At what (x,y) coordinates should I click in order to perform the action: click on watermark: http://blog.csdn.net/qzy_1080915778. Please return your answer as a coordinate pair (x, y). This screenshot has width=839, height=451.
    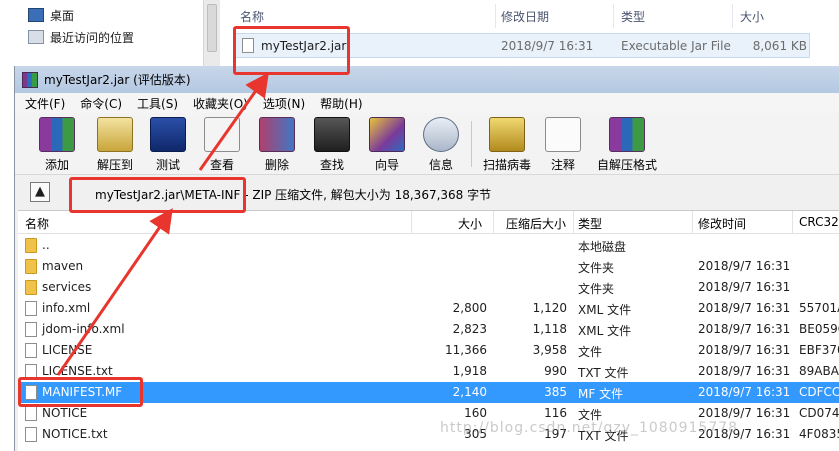
    Looking at the image, I should click on (589, 428).